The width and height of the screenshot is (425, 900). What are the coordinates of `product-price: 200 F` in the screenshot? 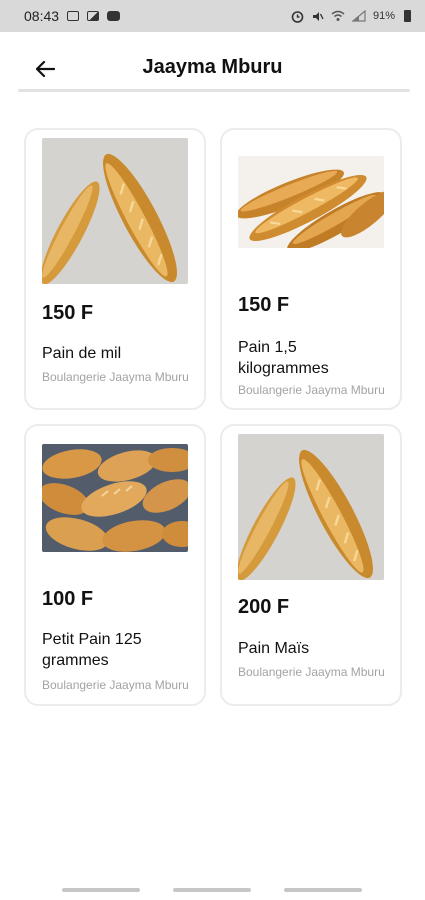 It's located at (264, 607).